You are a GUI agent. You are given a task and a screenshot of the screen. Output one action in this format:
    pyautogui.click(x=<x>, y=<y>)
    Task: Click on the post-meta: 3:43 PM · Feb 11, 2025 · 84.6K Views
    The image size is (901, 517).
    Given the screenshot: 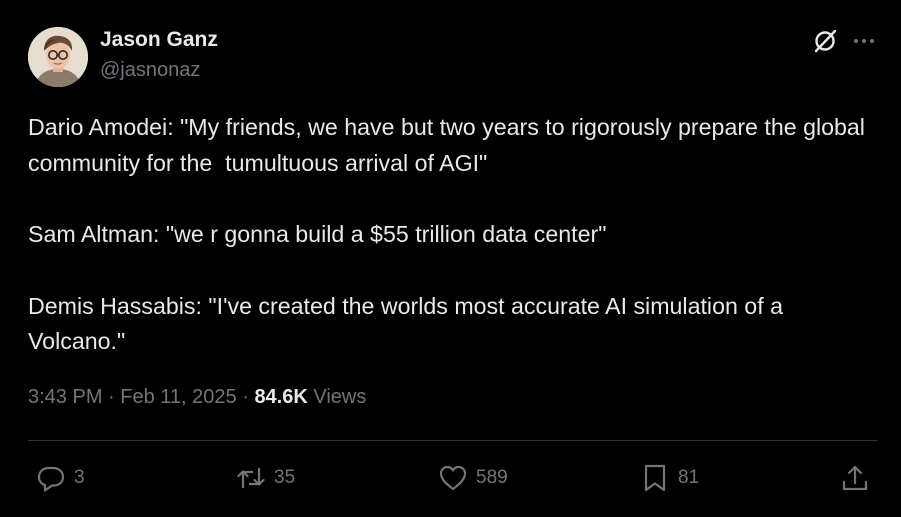 What is the action you would take?
    pyautogui.click(x=197, y=397)
    